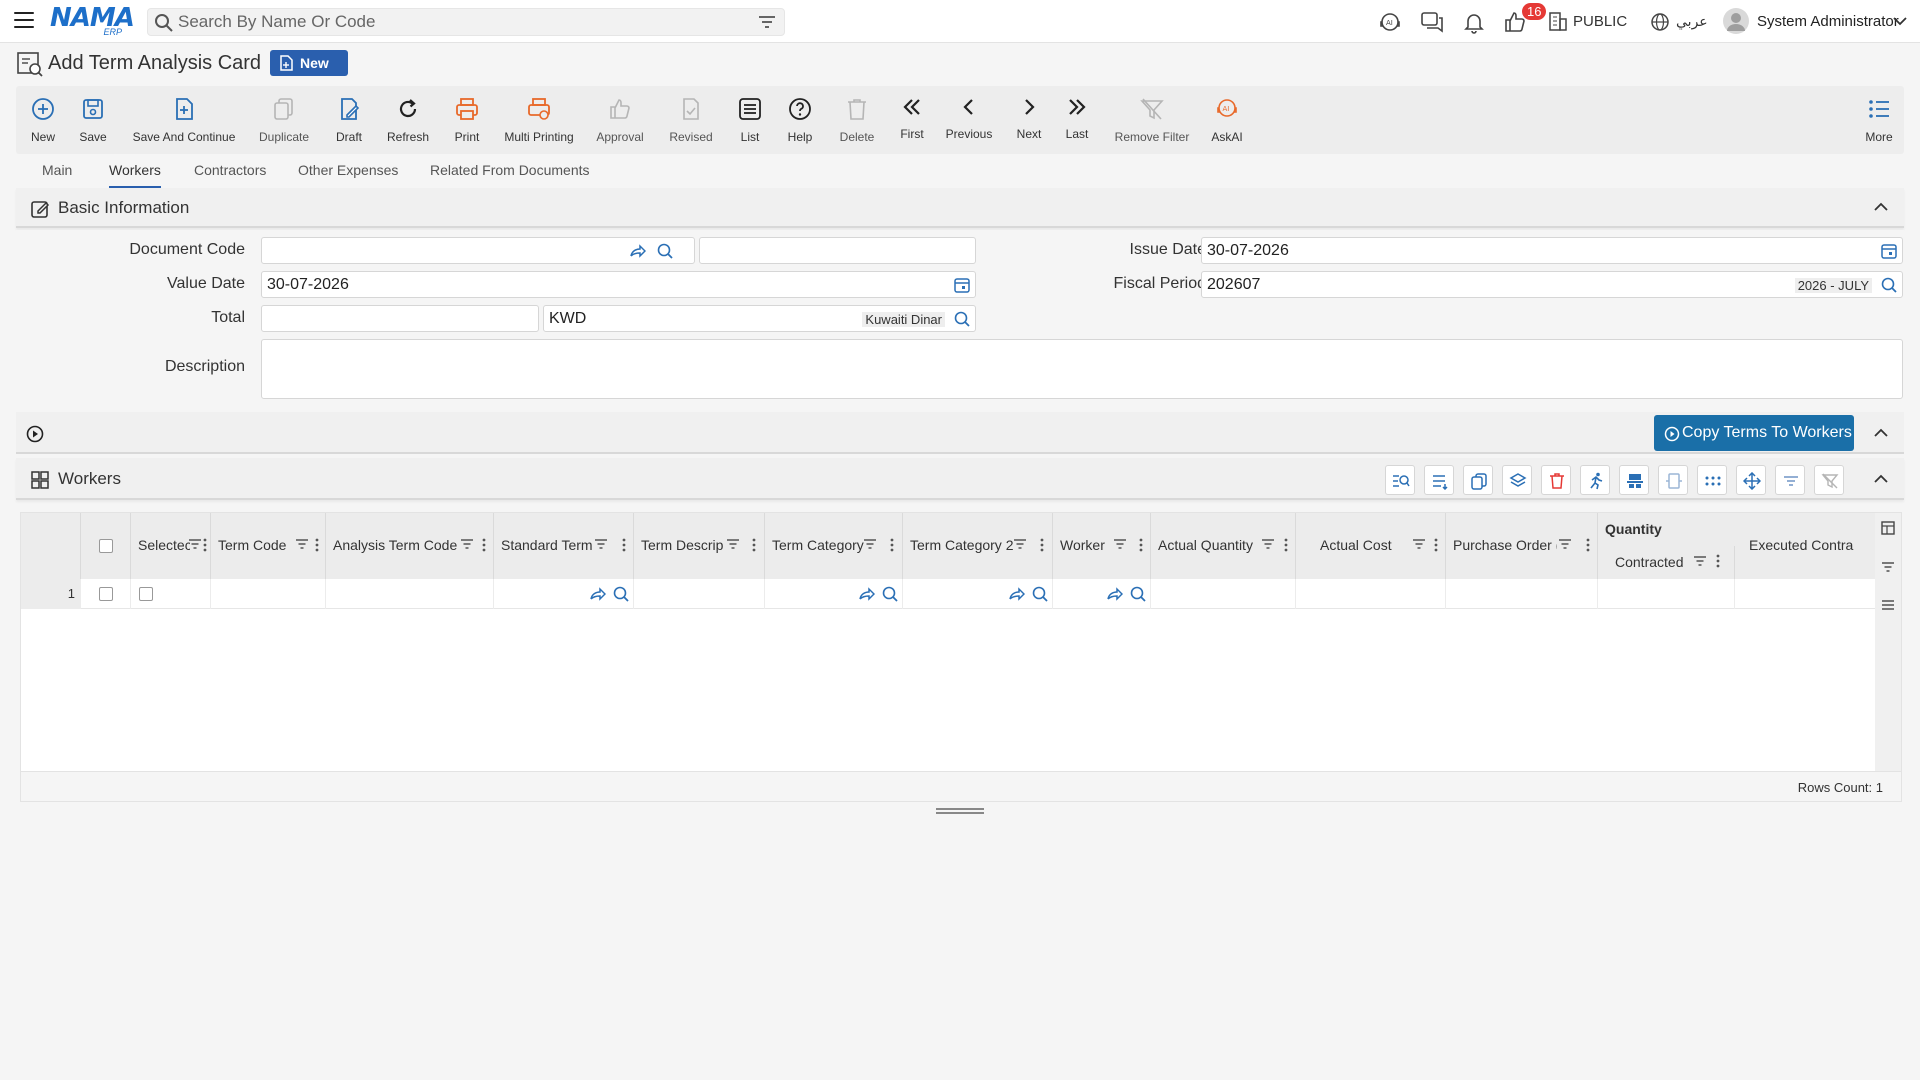 This screenshot has height=1080, width=1920. Describe the element at coordinates (564, 594) in the screenshot. I see `standard-term-cell` at that location.